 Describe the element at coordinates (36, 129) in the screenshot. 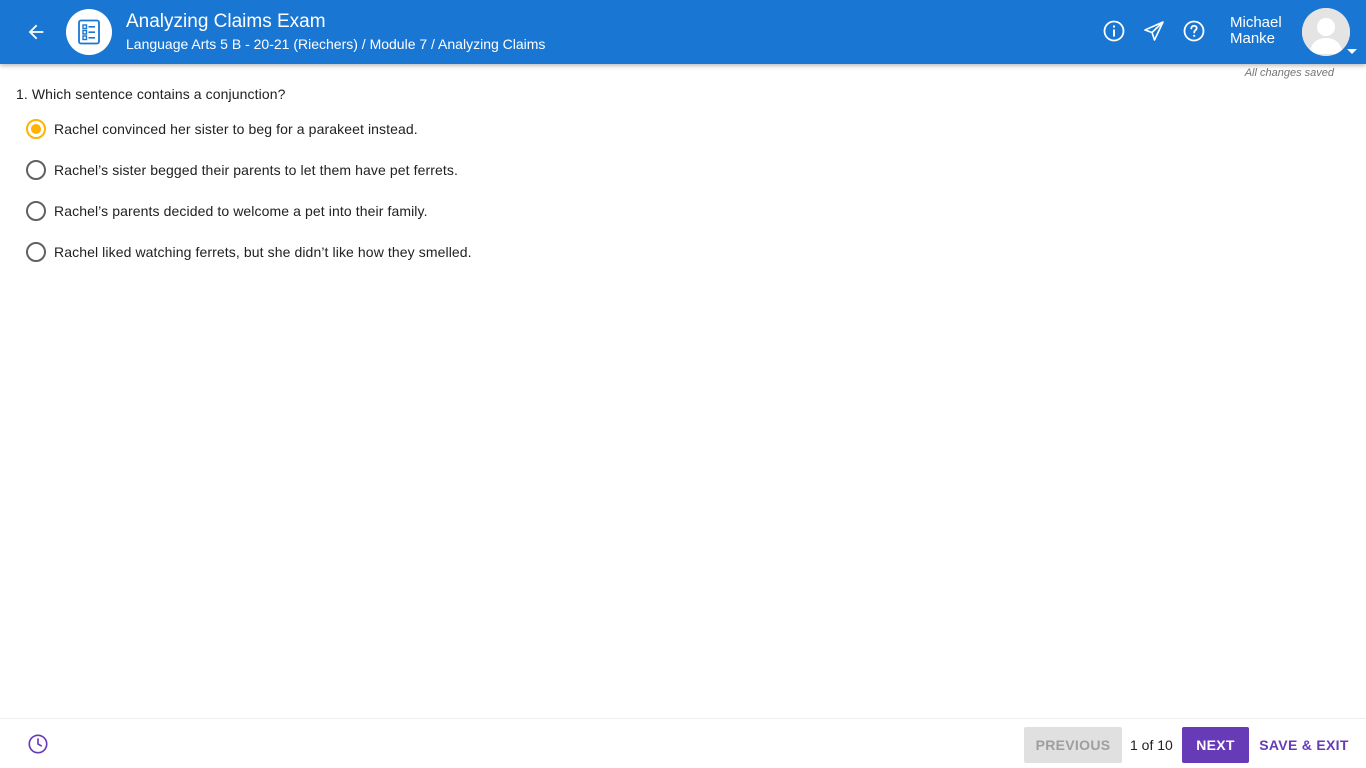

I see `radio-button-selected` at that location.